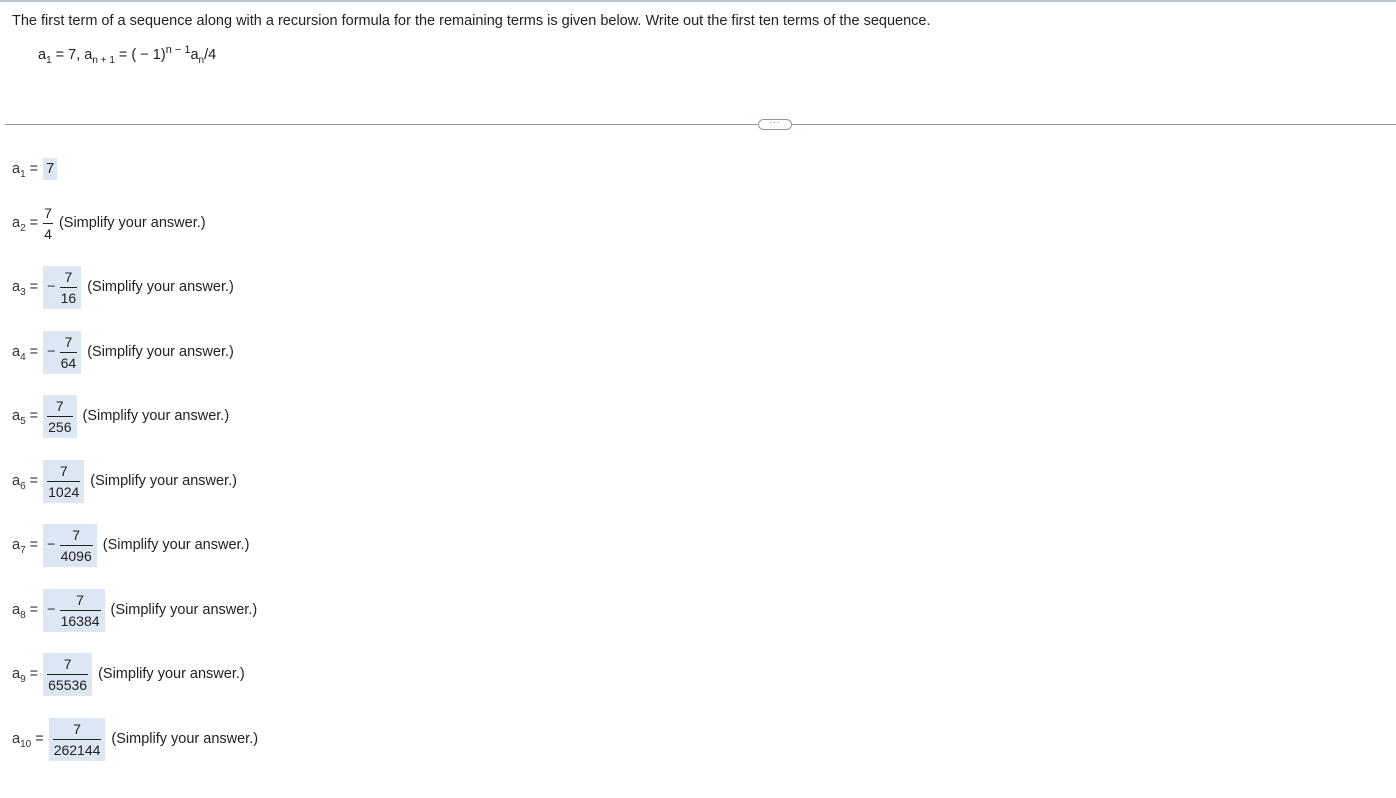 The image size is (1396, 798). I want to click on formula-equals: = ( − 1), so click(140, 55).